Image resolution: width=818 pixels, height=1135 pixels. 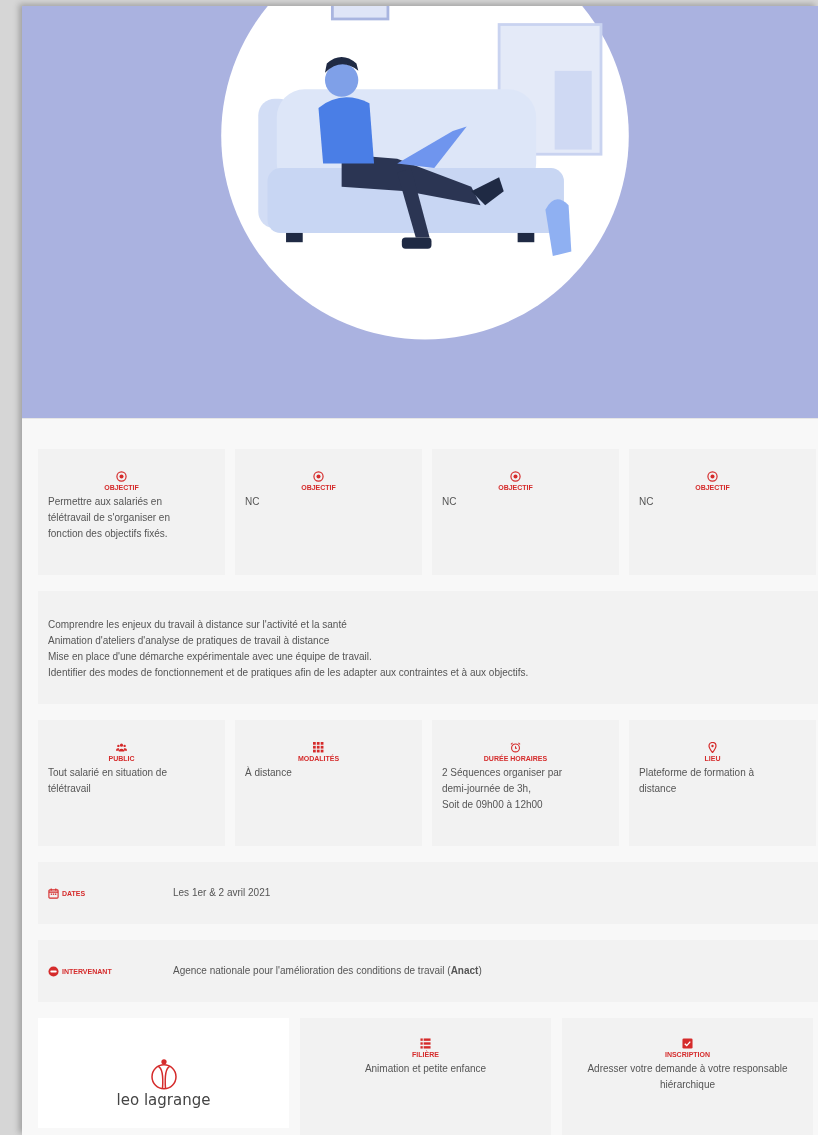 What do you see at coordinates (712, 747) in the screenshot?
I see `location-pin-icon` at bounding box center [712, 747].